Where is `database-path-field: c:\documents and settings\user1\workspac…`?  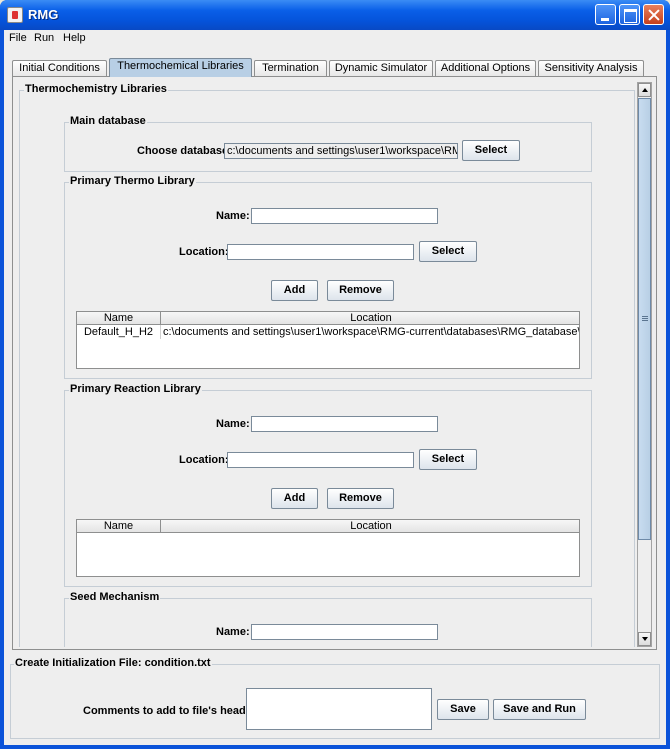
database-path-field: c:\documents and settings\user1\workspac… is located at coordinates (341, 151).